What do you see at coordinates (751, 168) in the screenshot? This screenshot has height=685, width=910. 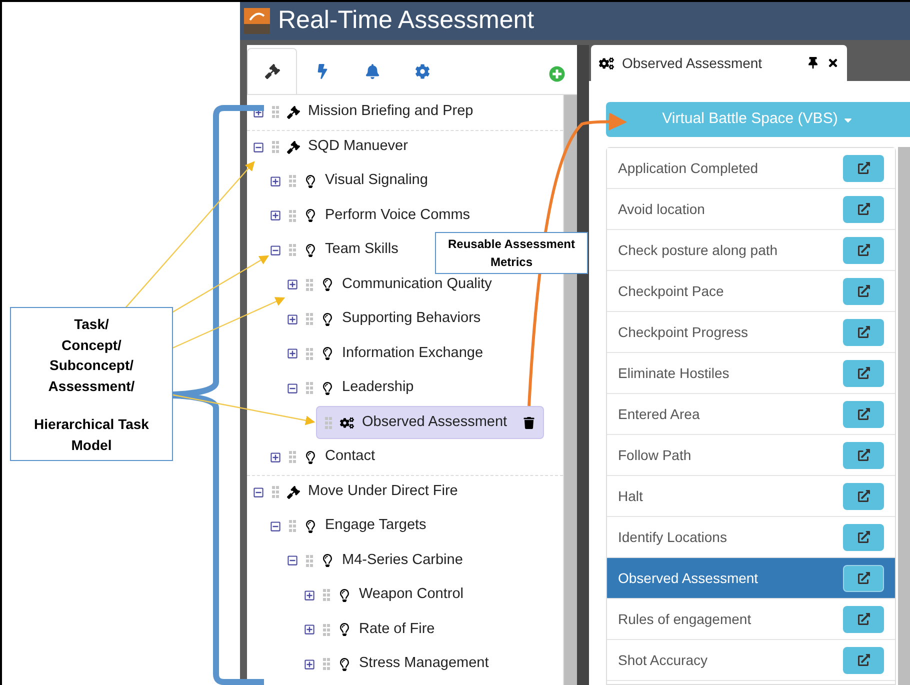 I see `list-item: Application Completed` at bounding box center [751, 168].